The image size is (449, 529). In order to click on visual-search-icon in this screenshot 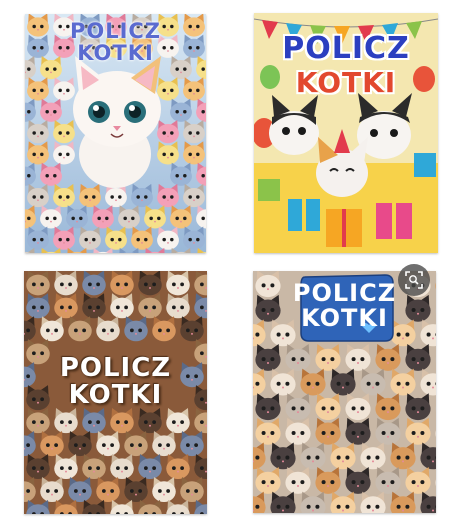, I will do `click(414, 280)`.